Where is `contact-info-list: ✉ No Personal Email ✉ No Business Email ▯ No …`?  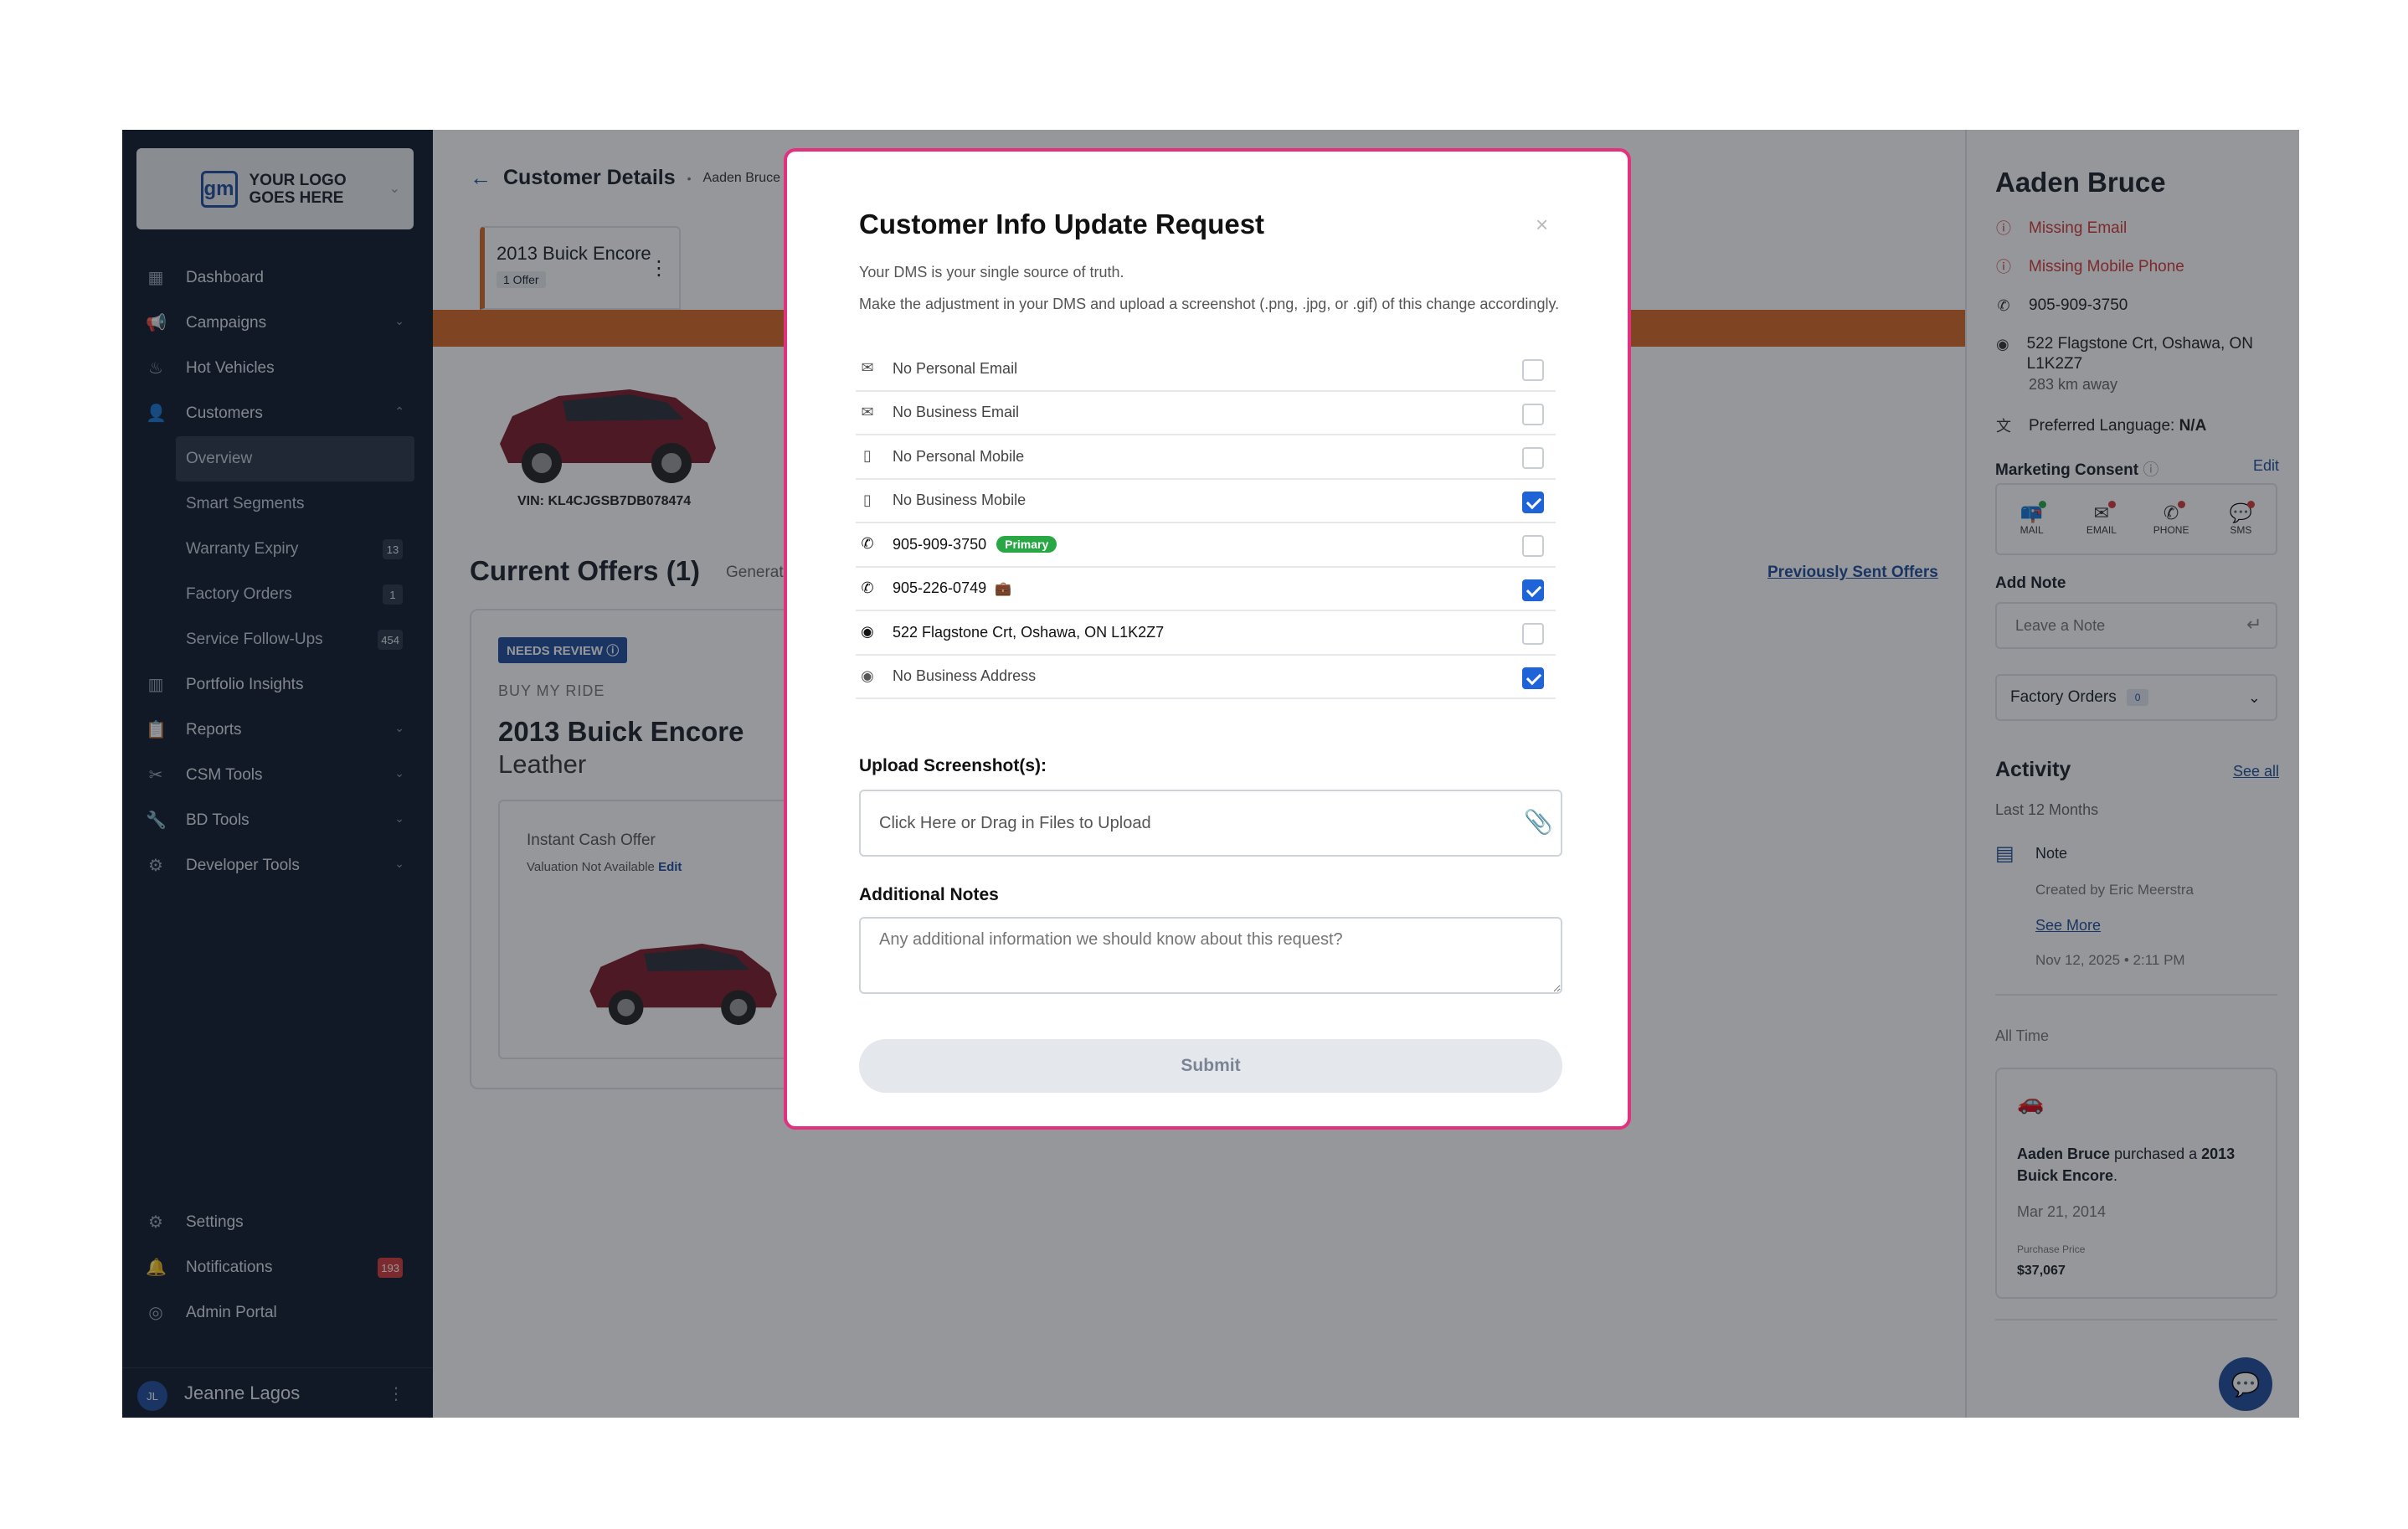
contact-info-list: ✉ No Personal Email ✉ No Business Email ▯ No … is located at coordinates (1206, 523).